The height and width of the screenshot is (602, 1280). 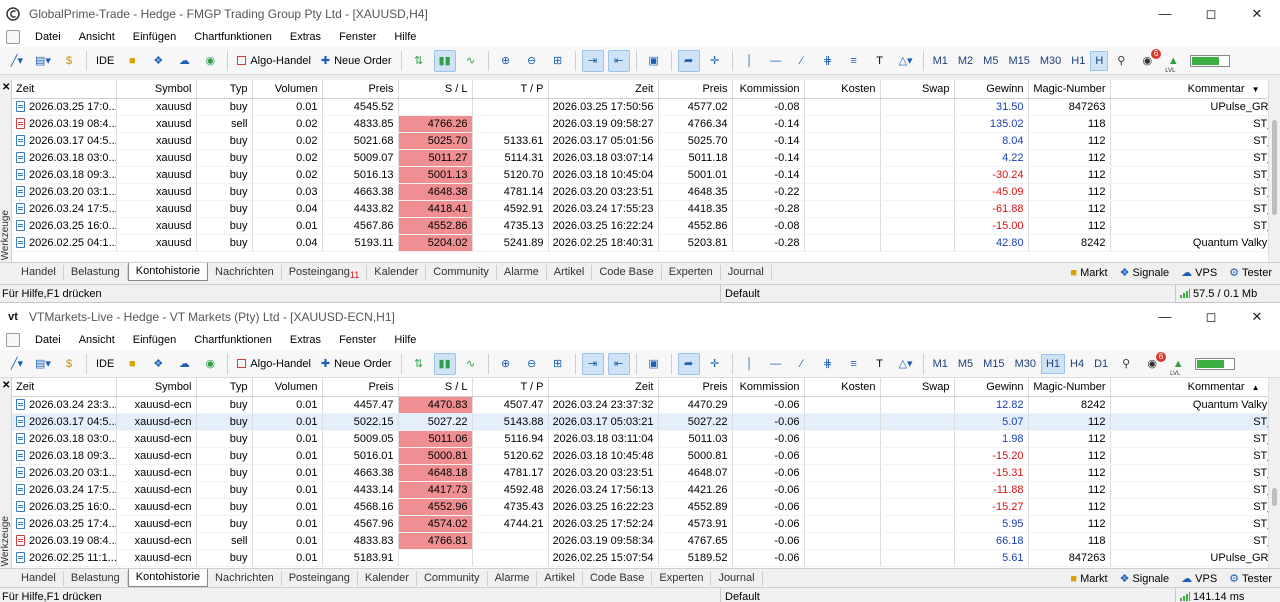 What do you see at coordinates (1154, 363) in the screenshot?
I see `notifications-icon: ◉ 6` at bounding box center [1154, 363].